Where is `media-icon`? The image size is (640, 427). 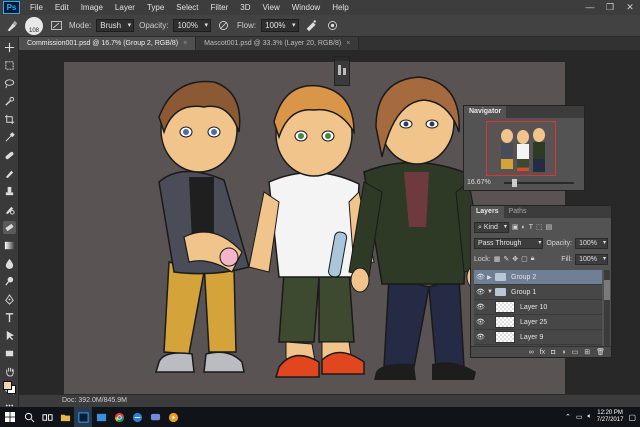
media-icon is located at coordinates (173, 417).